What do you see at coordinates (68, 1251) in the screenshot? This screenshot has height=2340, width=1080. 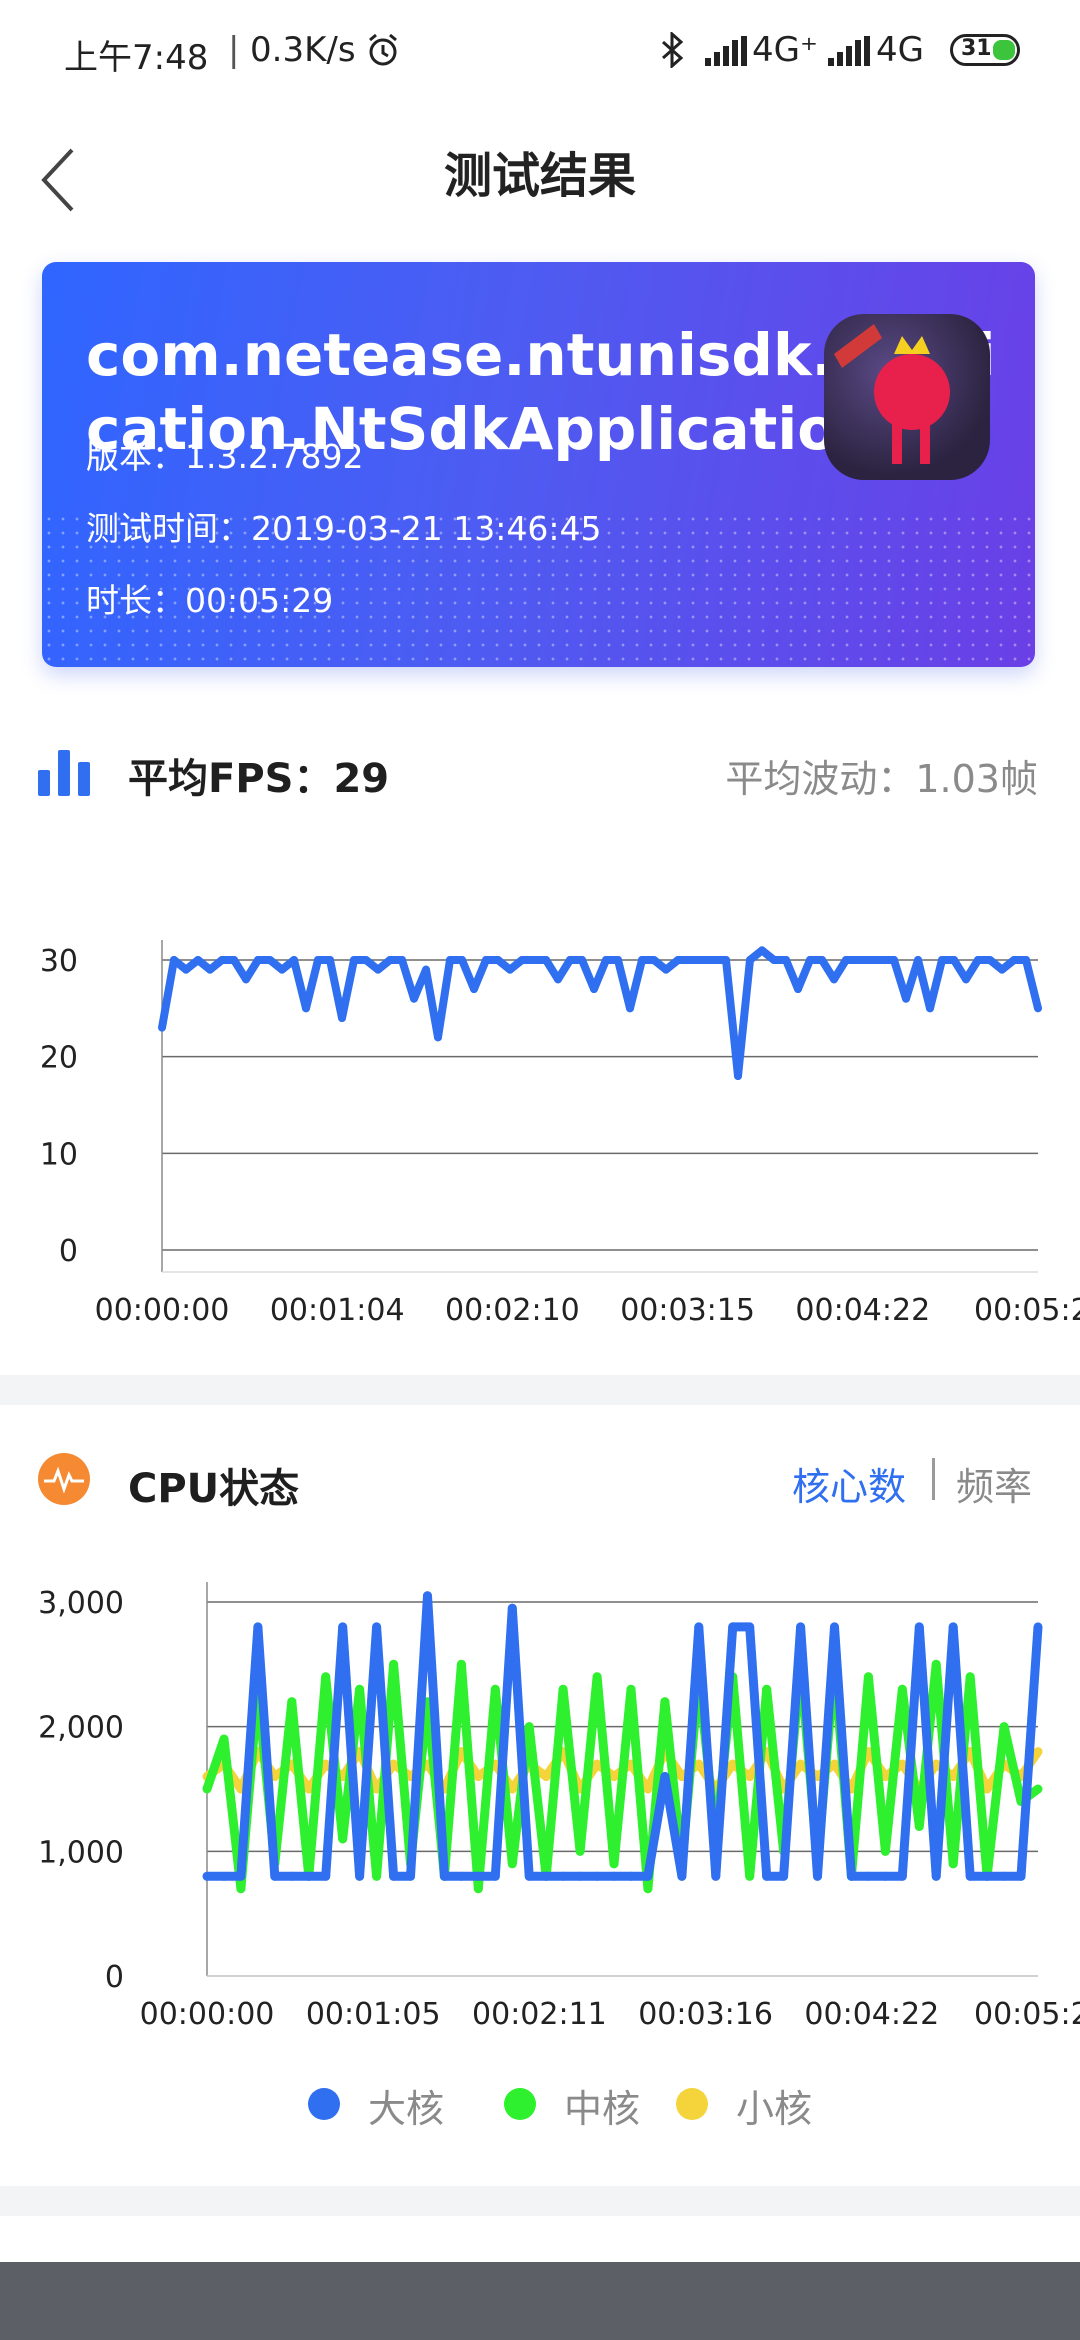 I see `y-tick-label: 0` at bounding box center [68, 1251].